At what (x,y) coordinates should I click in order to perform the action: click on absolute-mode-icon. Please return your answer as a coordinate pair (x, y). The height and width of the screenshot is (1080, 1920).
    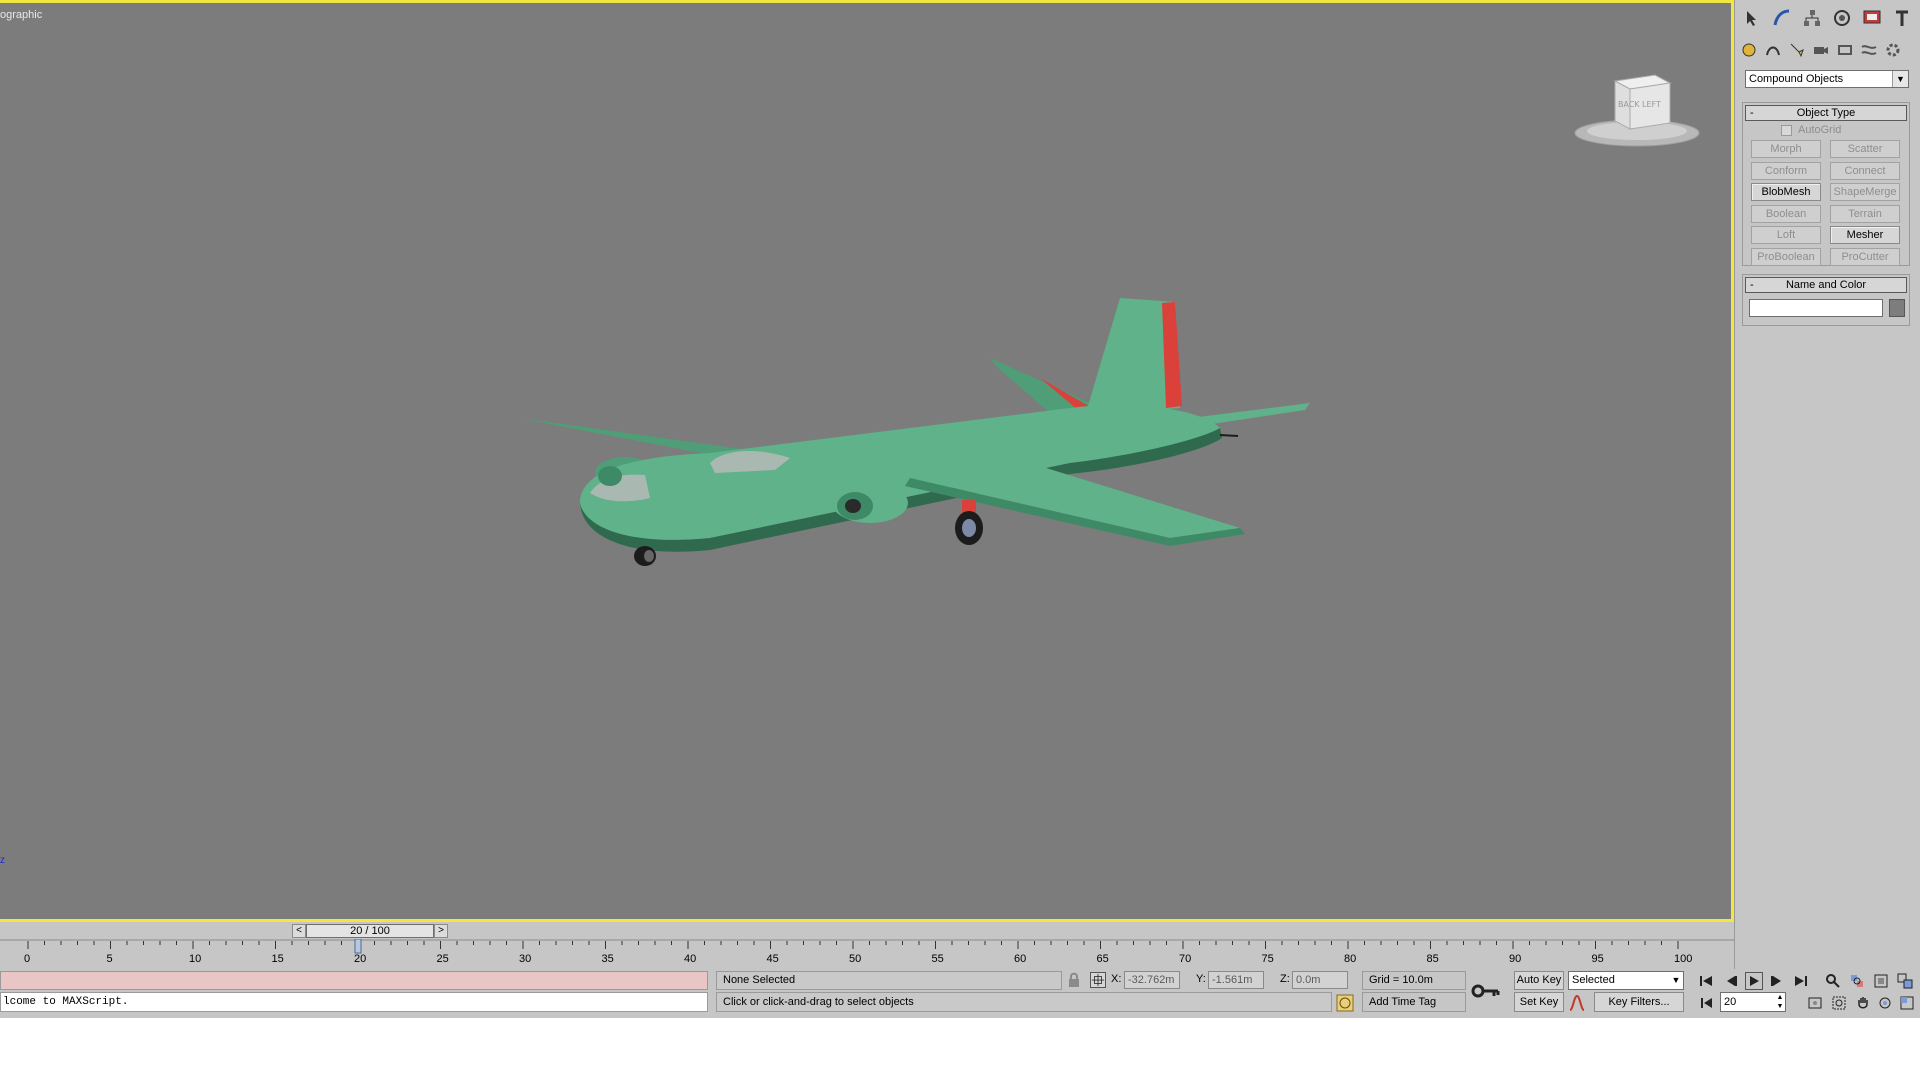
    Looking at the image, I should click on (1098, 980).